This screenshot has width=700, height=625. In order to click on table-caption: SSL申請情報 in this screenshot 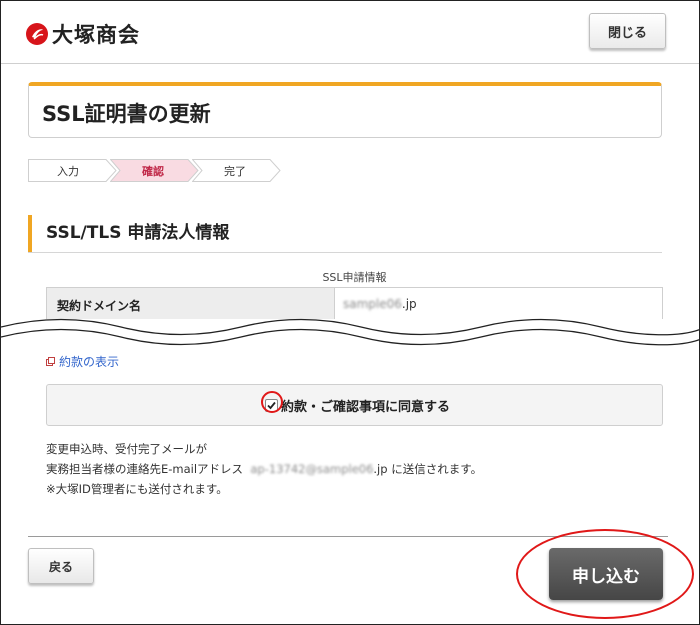, I will do `click(354, 277)`.